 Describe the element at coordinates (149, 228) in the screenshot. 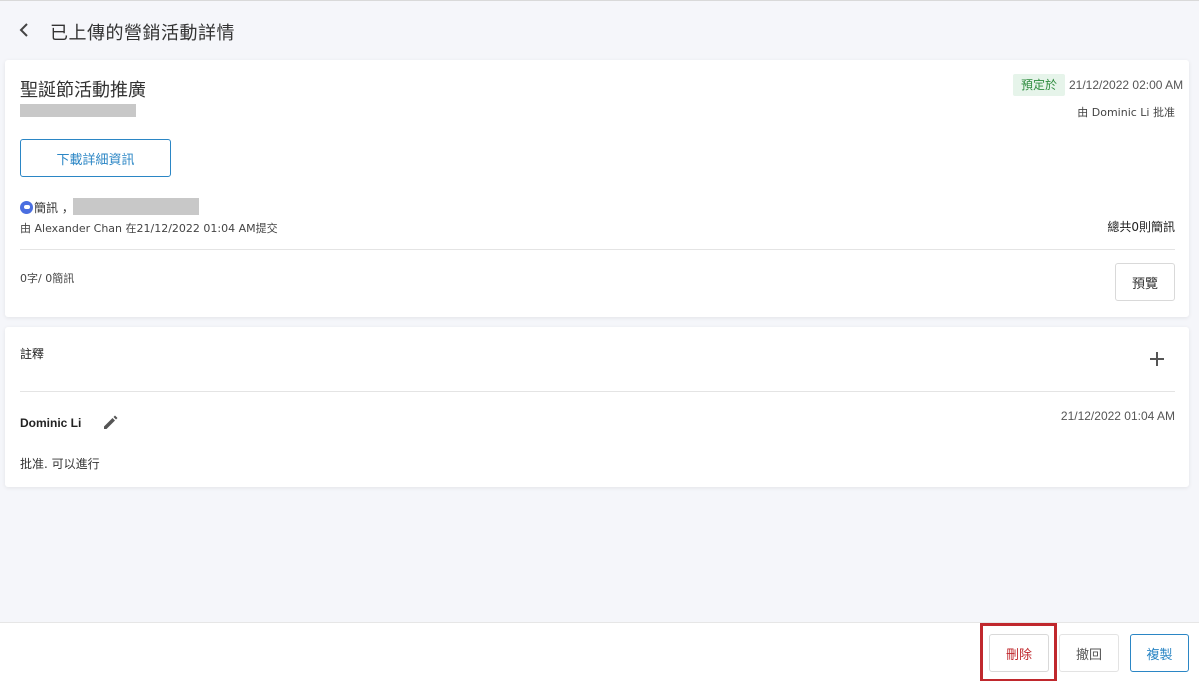

I see `submitted-by-text: 由 Alexander Chan 在21/12/2022 01:04 AM提交` at that location.